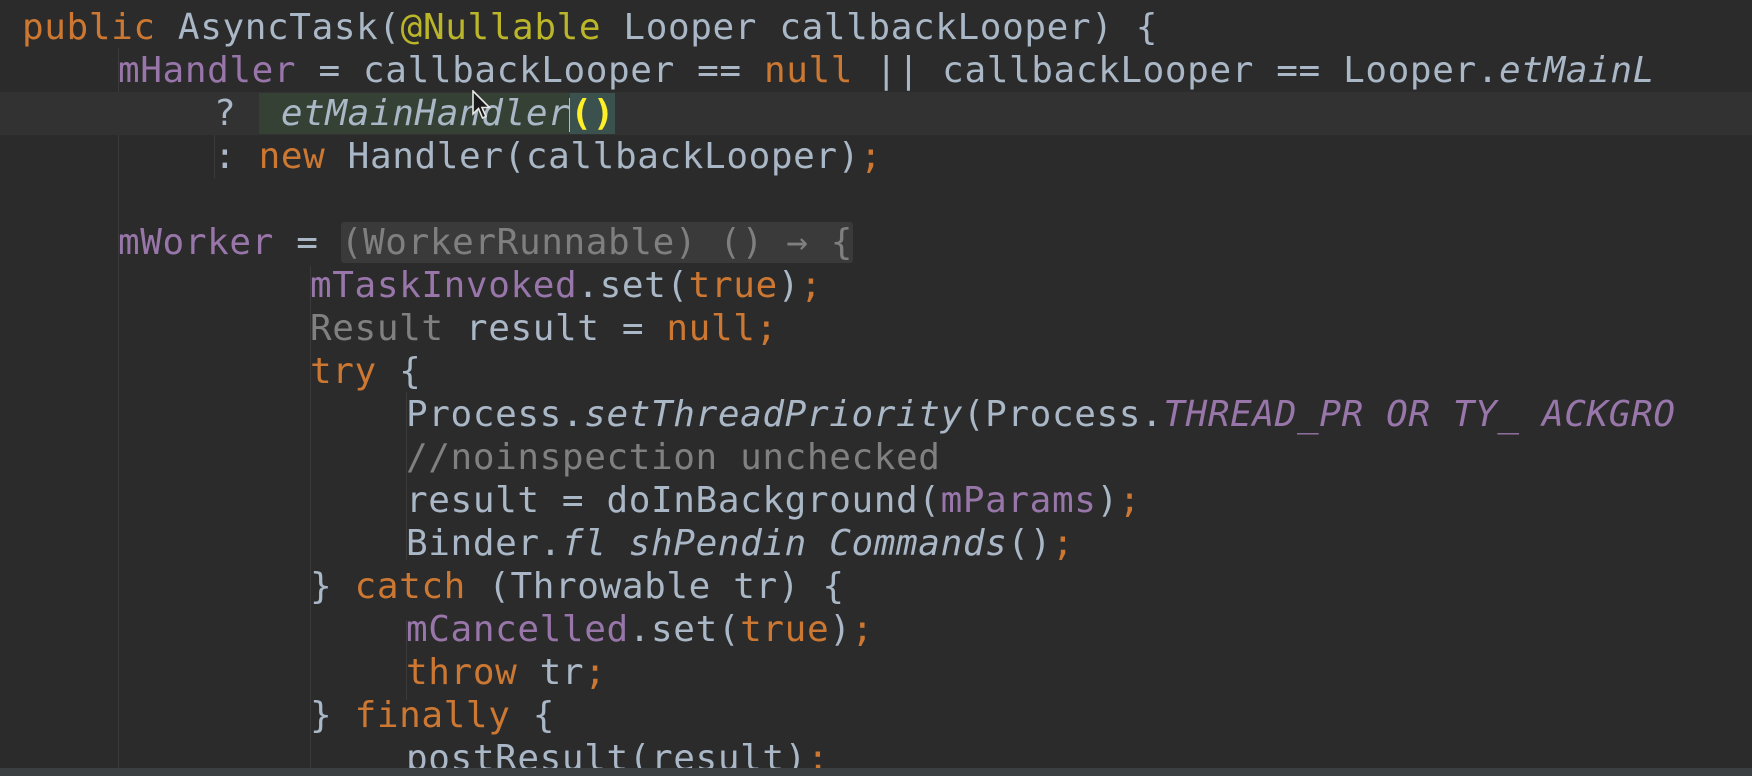 Image resolution: width=1752 pixels, height=776 pixels. Describe the element at coordinates (1176, 70) in the screenshot. I see `code-token: || callbackLooper == Looper.` at that location.